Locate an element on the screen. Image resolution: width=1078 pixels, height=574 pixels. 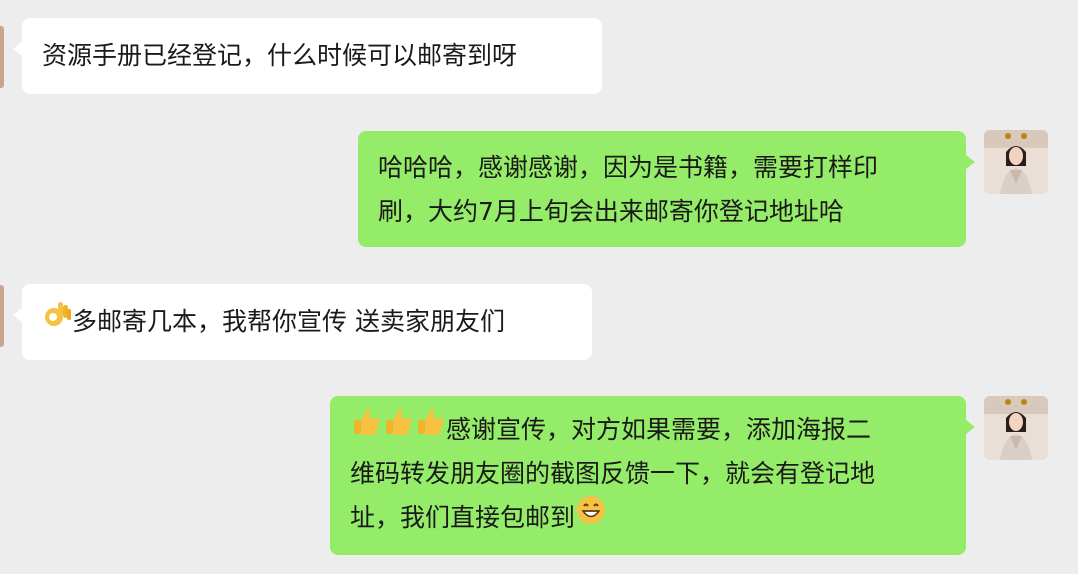
message-text: 感谢宣传，对方如果需要，添加海报二 is located at coordinates (659, 429).